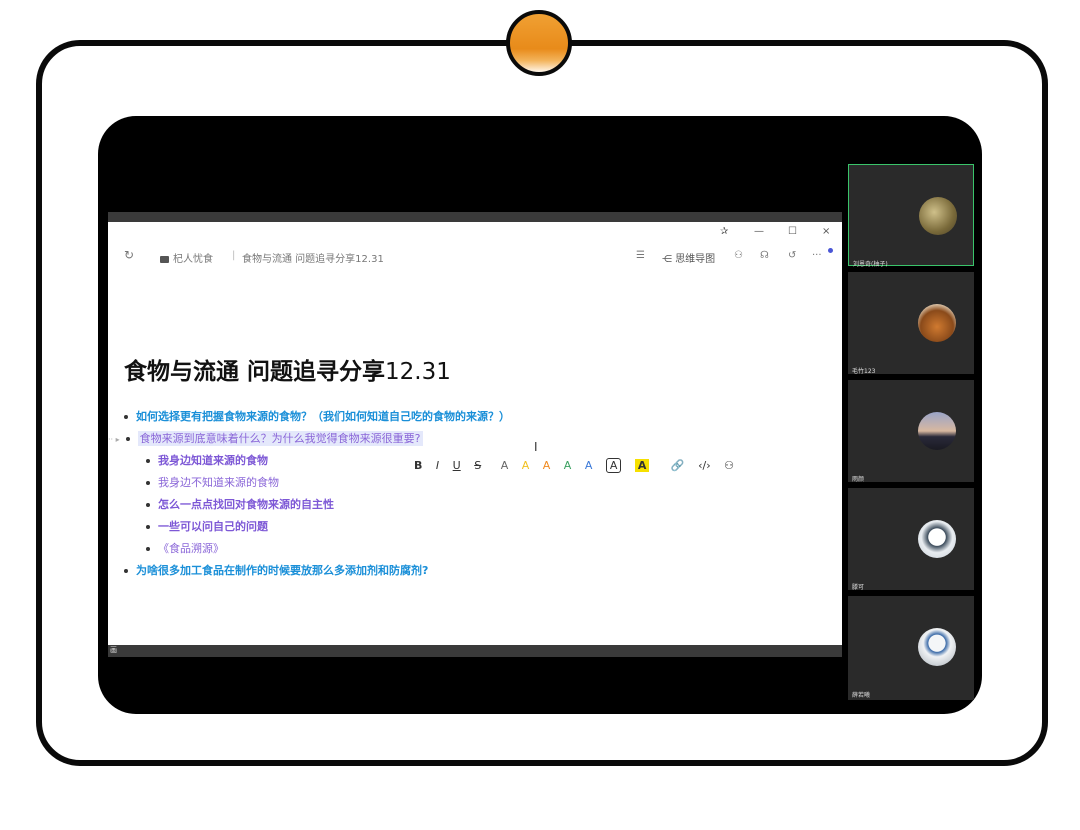  Describe the element at coordinates (640, 255) in the screenshot. I see `outline-icon: ☰` at that location.